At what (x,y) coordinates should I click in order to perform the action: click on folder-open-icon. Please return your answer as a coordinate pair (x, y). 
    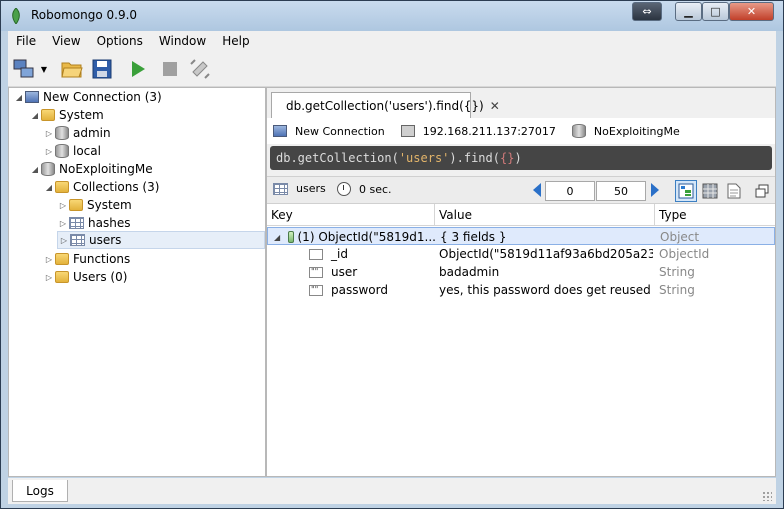
    Looking at the image, I should click on (72, 70).